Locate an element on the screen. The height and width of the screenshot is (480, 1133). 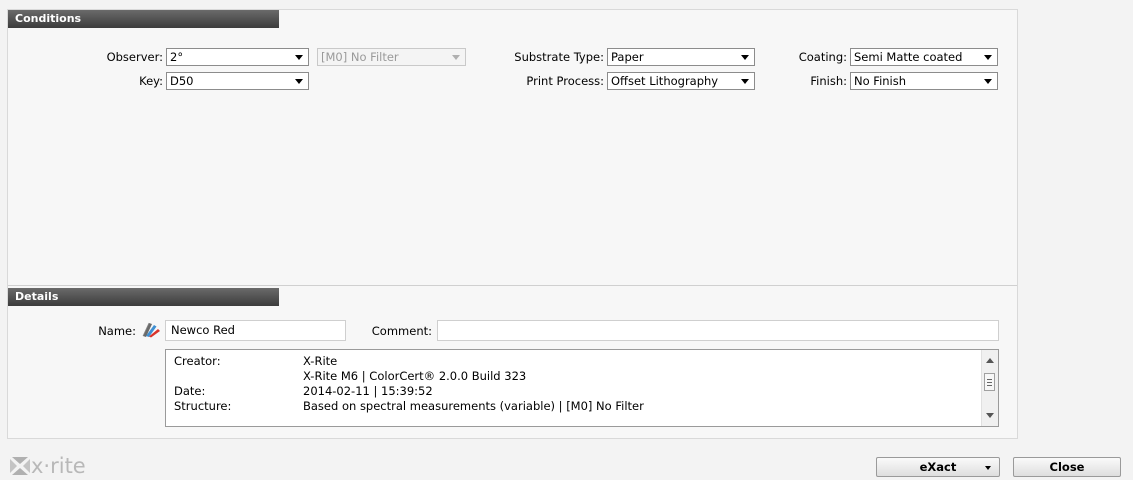
scroll-down-icon is located at coordinates (990, 415).